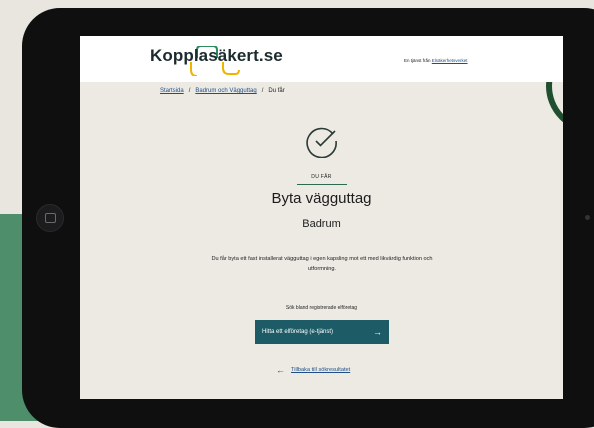  I want to click on home-button-icon, so click(50, 218).